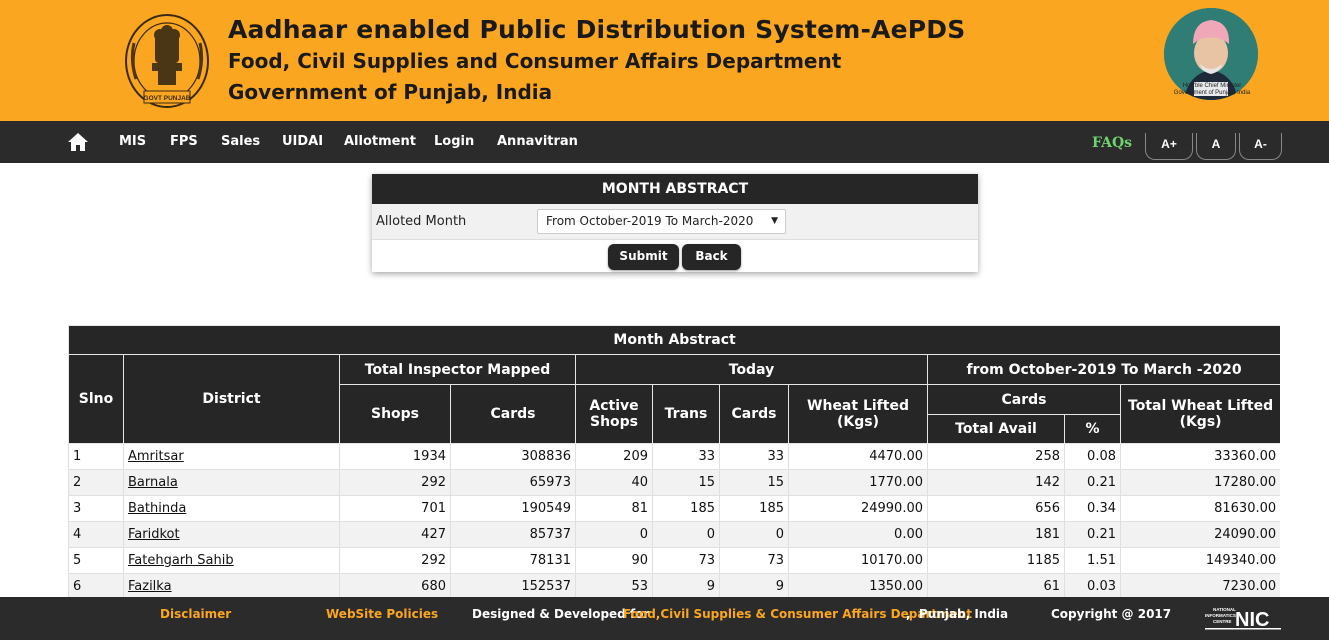 The image size is (1329, 640). I want to click on cell-district: Barnala, so click(231, 482).